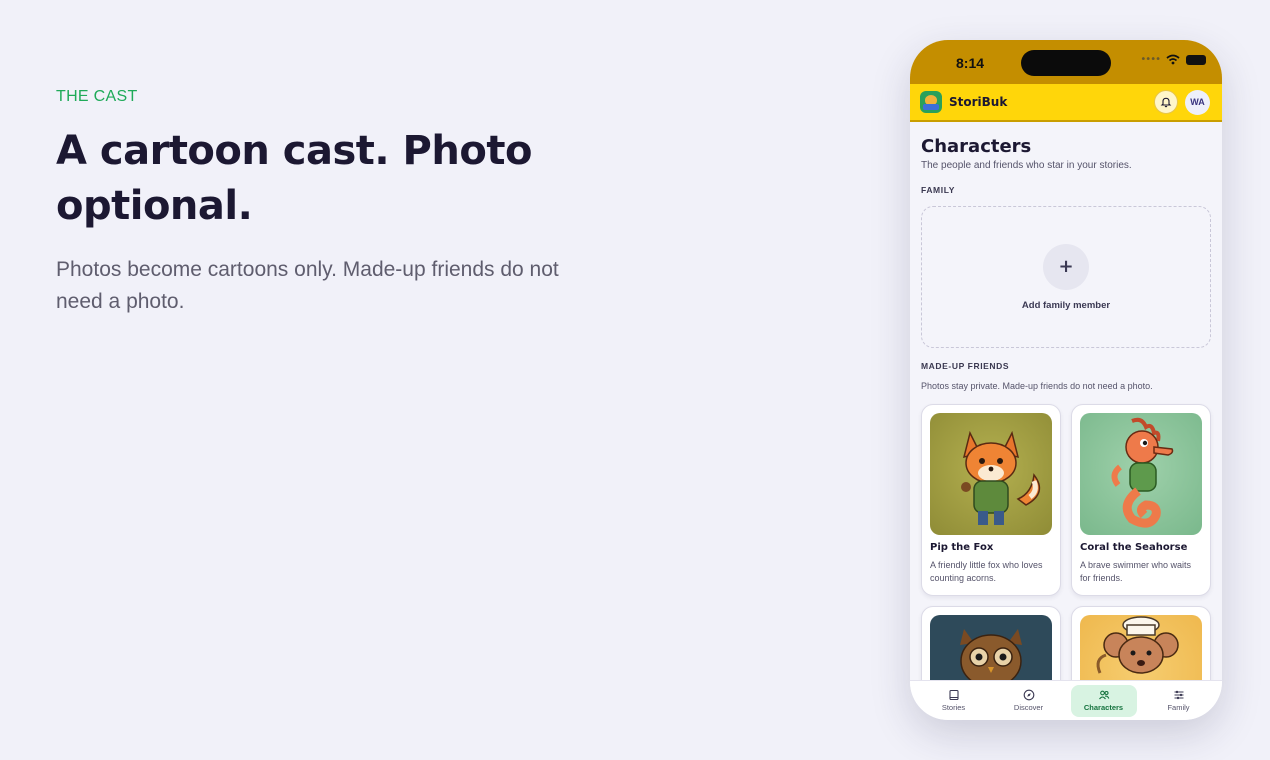 Image resolution: width=1270 pixels, height=760 pixels. What do you see at coordinates (1028, 707) in the screenshot?
I see `tab-label: Discover` at bounding box center [1028, 707].